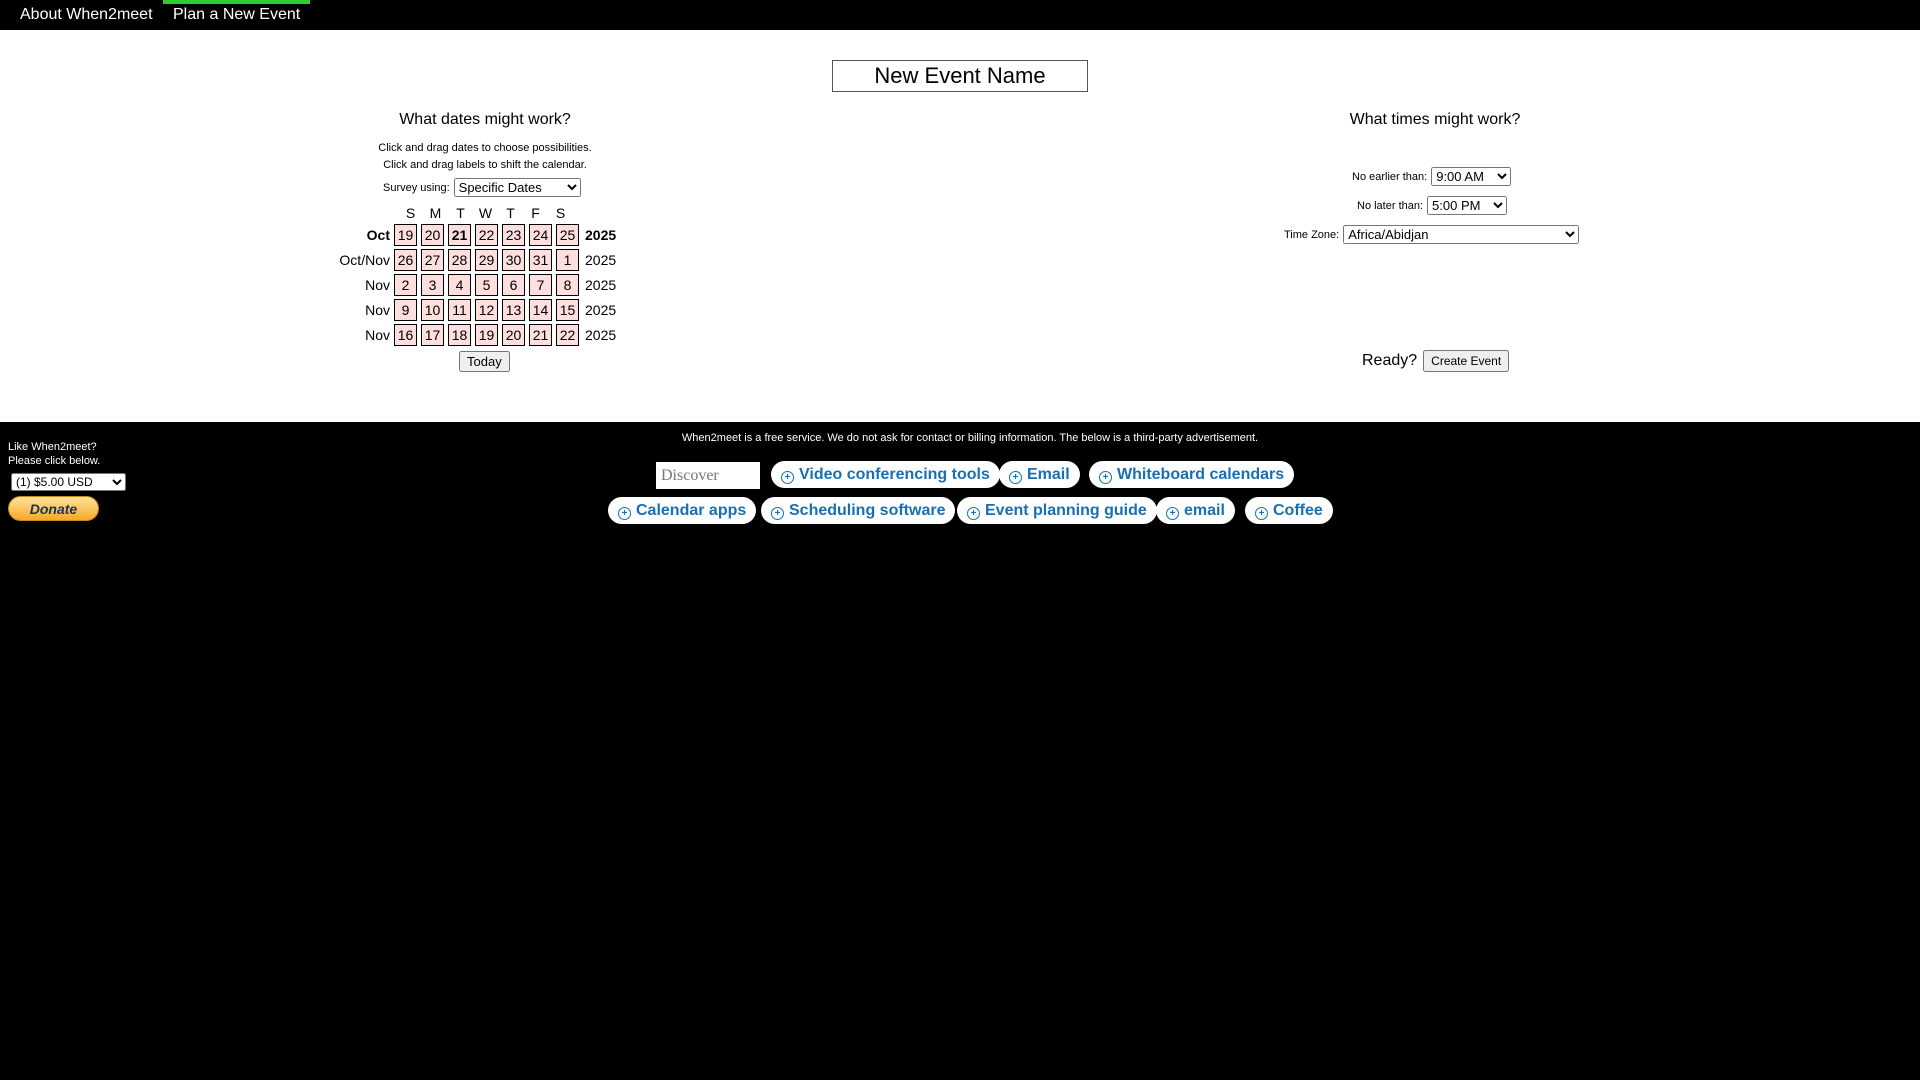 The image size is (1920, 1080). I want to click on nav-plan-event-link: Plan a New Event, so click(236, 15).